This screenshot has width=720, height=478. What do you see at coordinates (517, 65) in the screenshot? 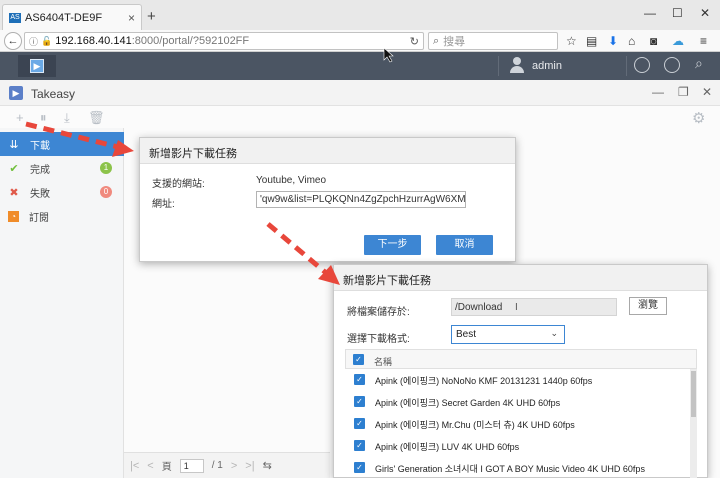
I see `user-icon` at bounding box center [517, 65].